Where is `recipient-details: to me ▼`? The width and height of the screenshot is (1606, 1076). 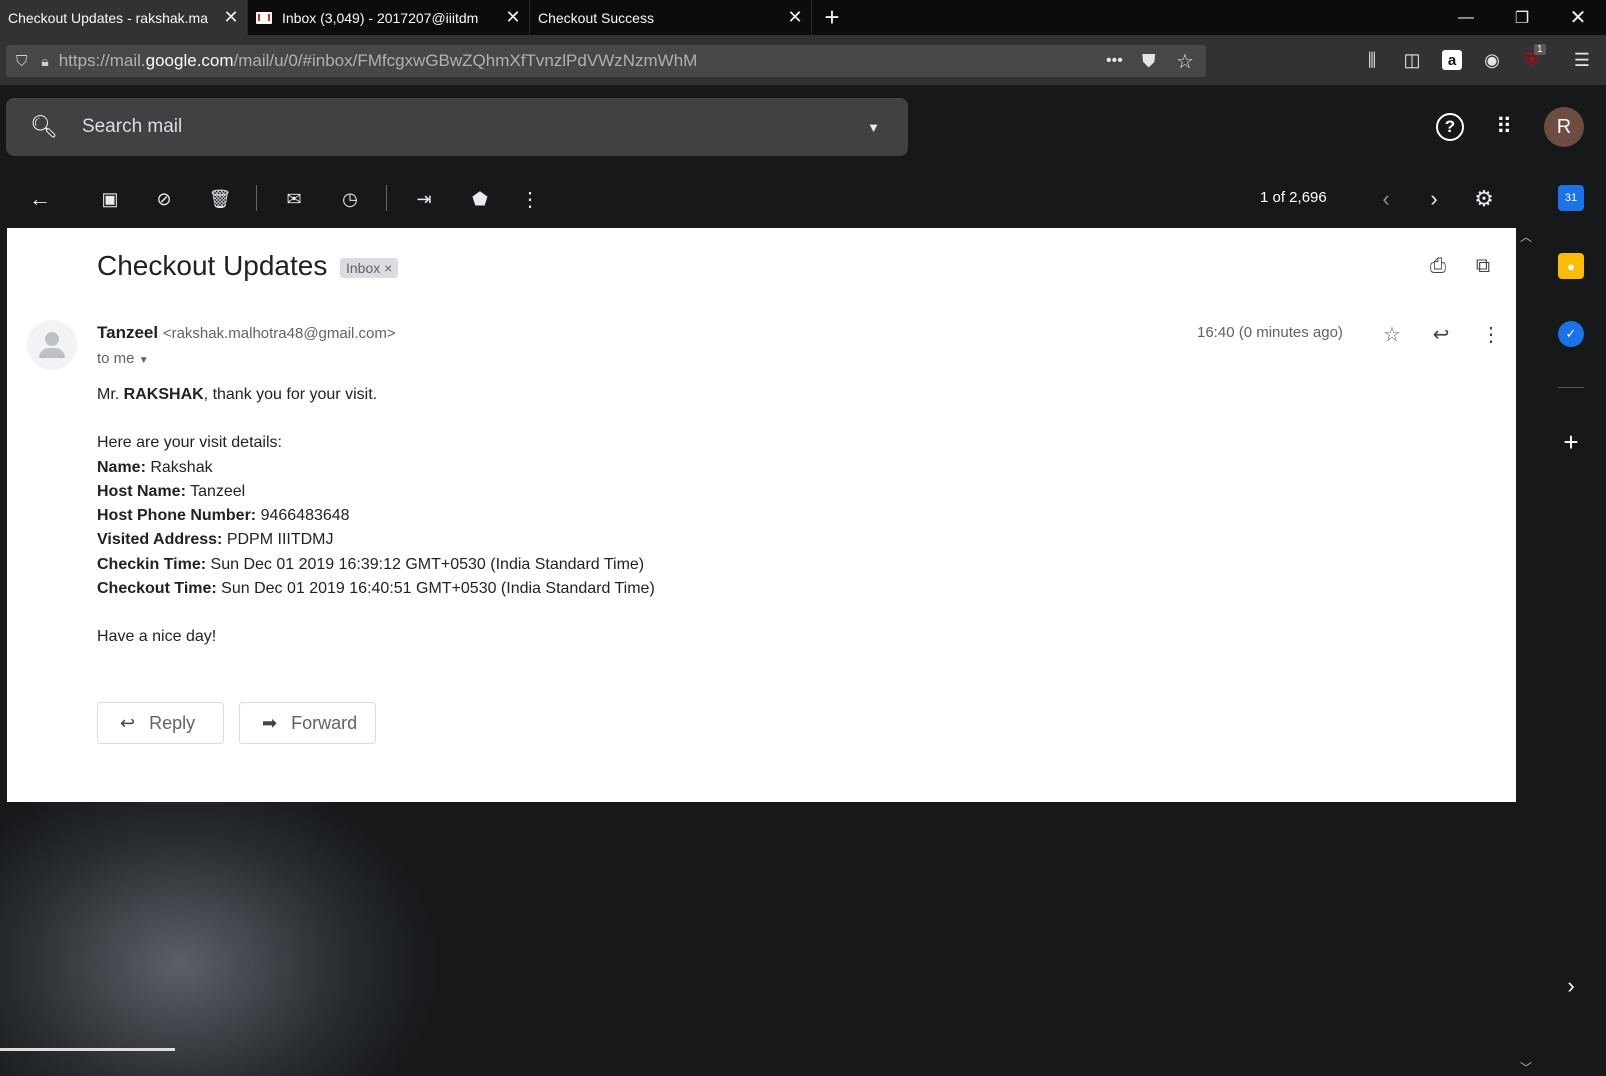 recipient-details: to me ▼ is located at coordinates (123, 358).